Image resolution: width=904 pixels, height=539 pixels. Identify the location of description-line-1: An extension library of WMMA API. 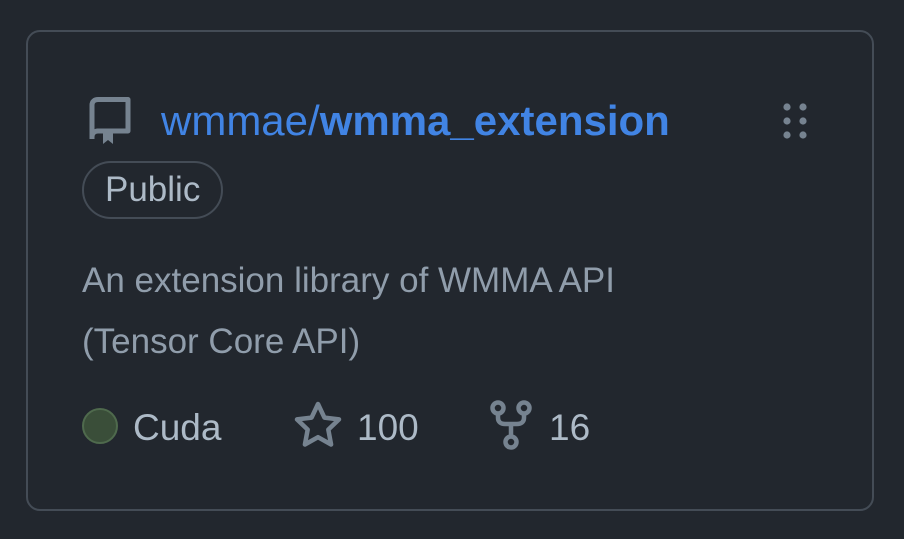
(348, 280).